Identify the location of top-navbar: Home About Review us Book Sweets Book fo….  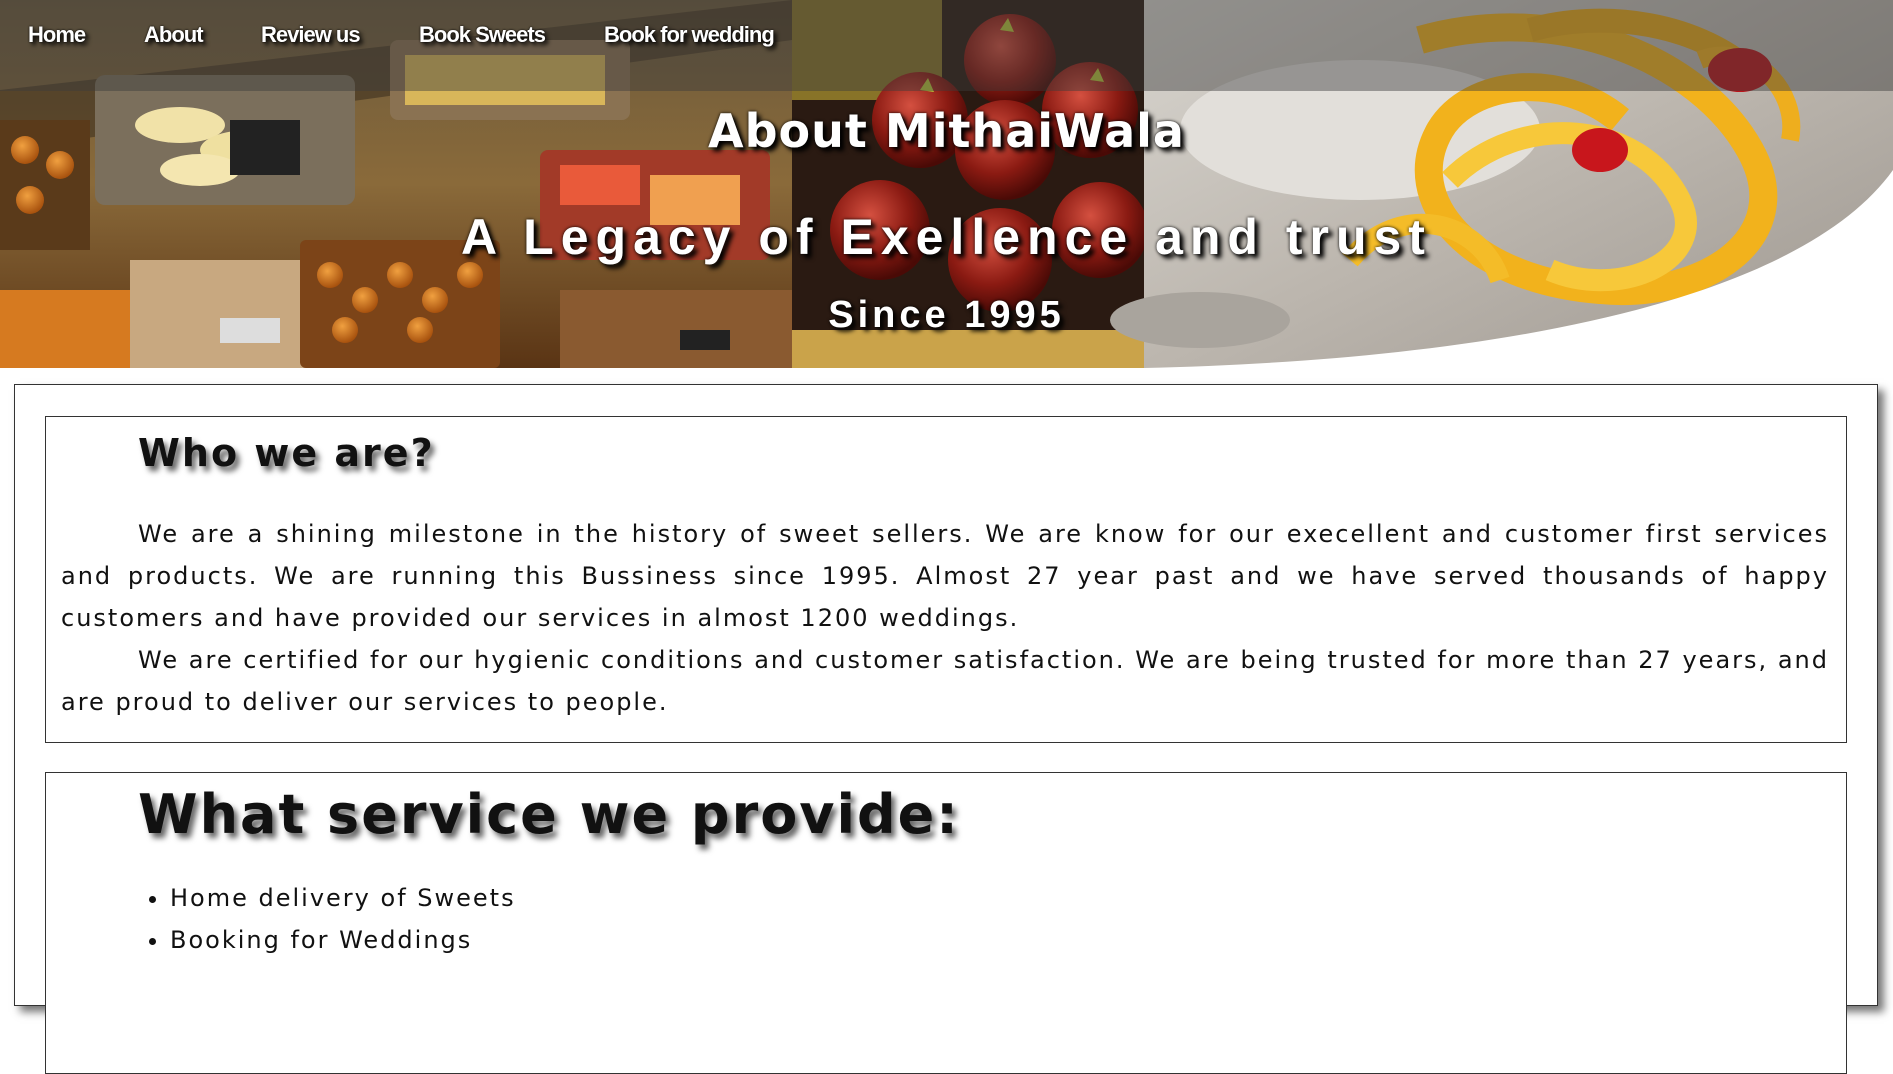
(946, 45).